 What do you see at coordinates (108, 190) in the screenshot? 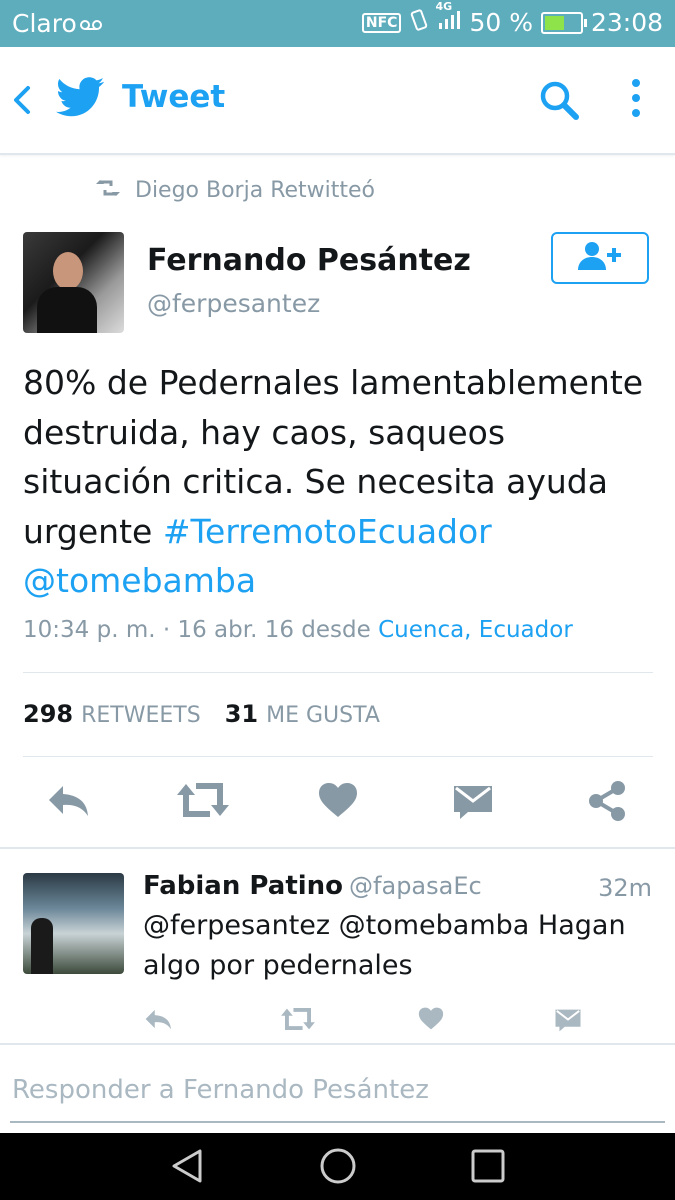
I see `retweet-icon` at bounding box center [108, 190].